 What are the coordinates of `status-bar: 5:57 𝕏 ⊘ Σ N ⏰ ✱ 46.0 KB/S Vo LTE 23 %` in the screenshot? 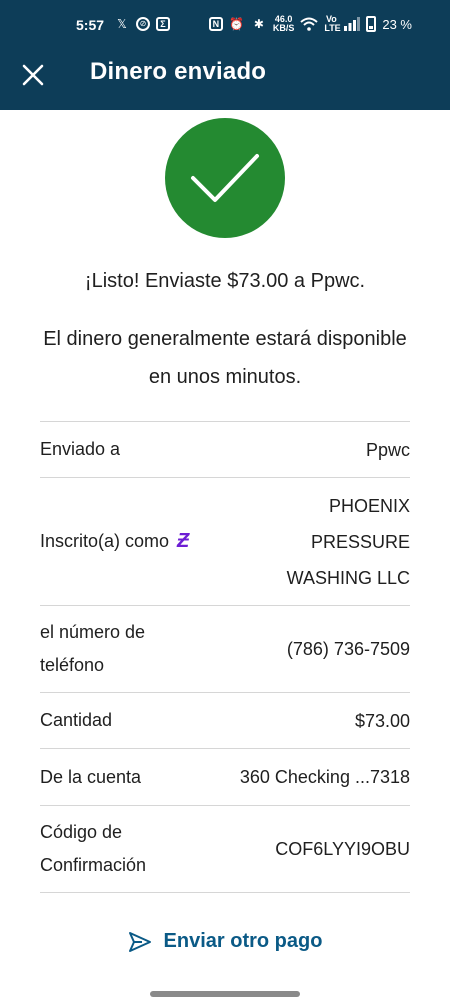 It's located at (225, 25).